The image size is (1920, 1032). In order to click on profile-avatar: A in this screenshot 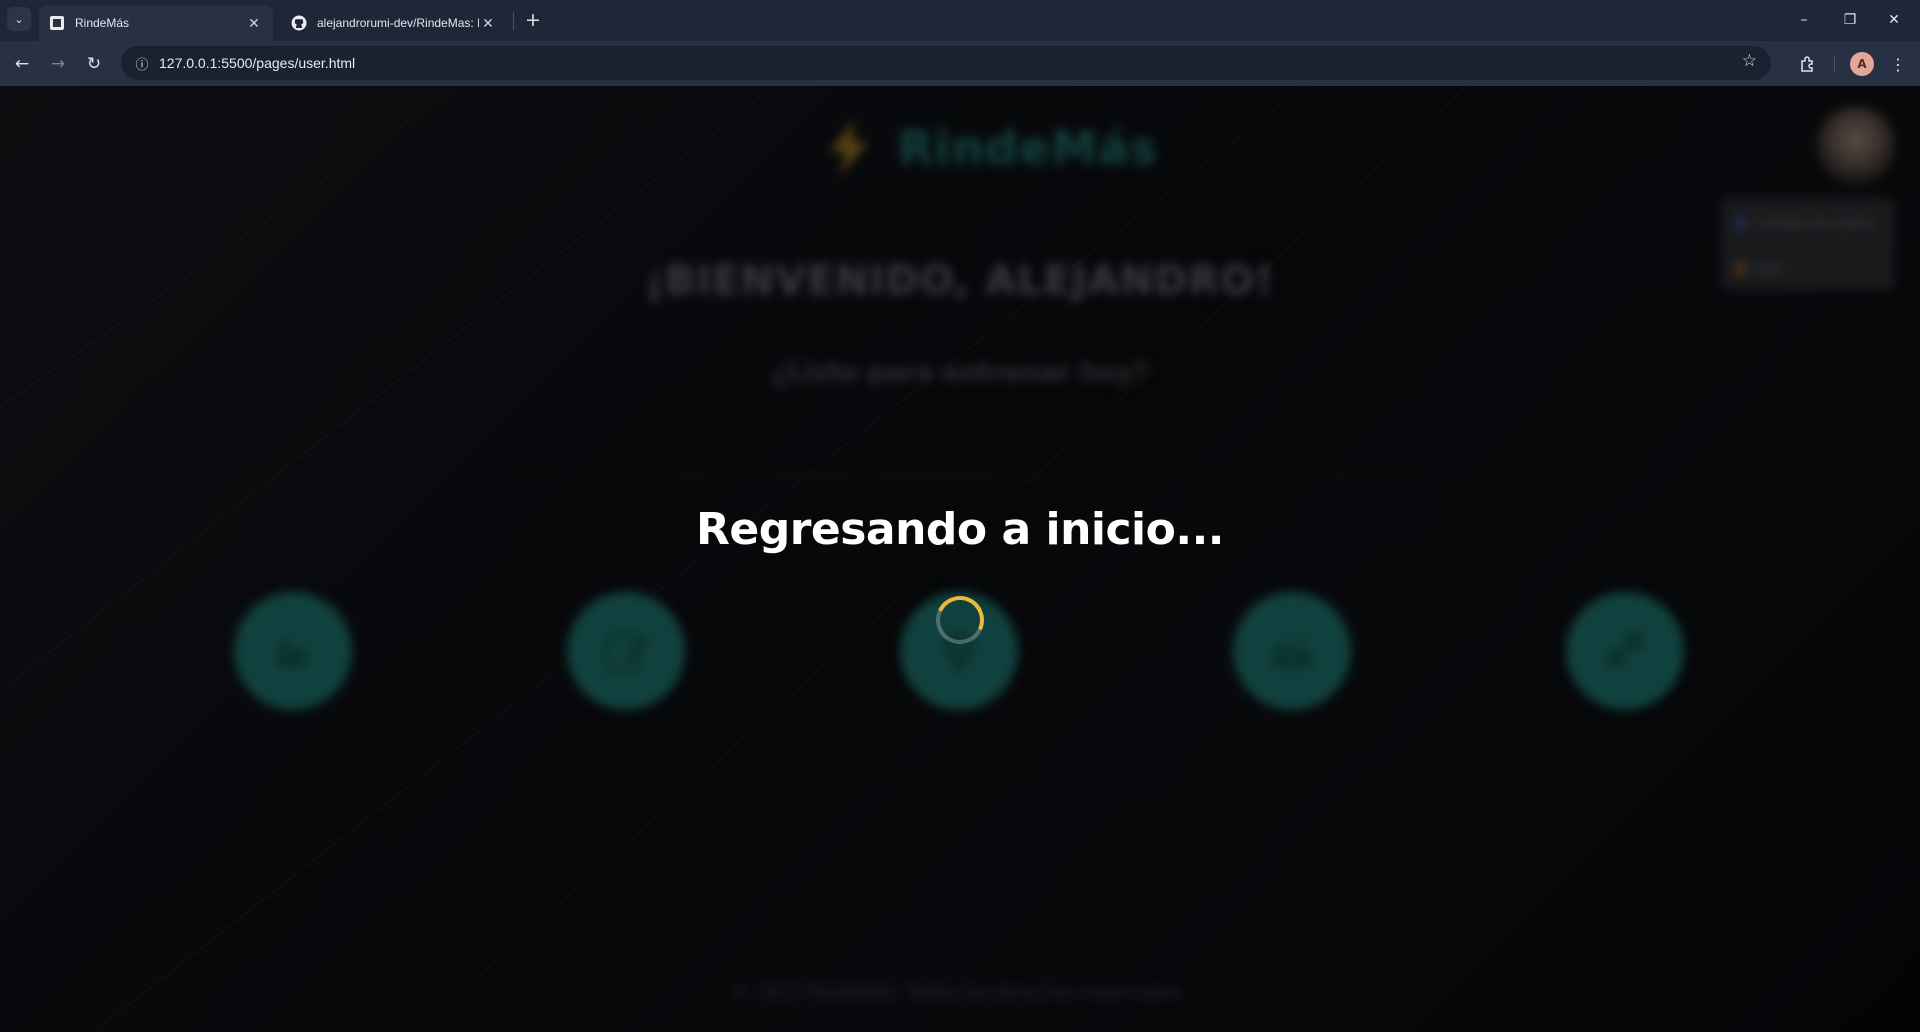, I will do `click(1862, 64)`.